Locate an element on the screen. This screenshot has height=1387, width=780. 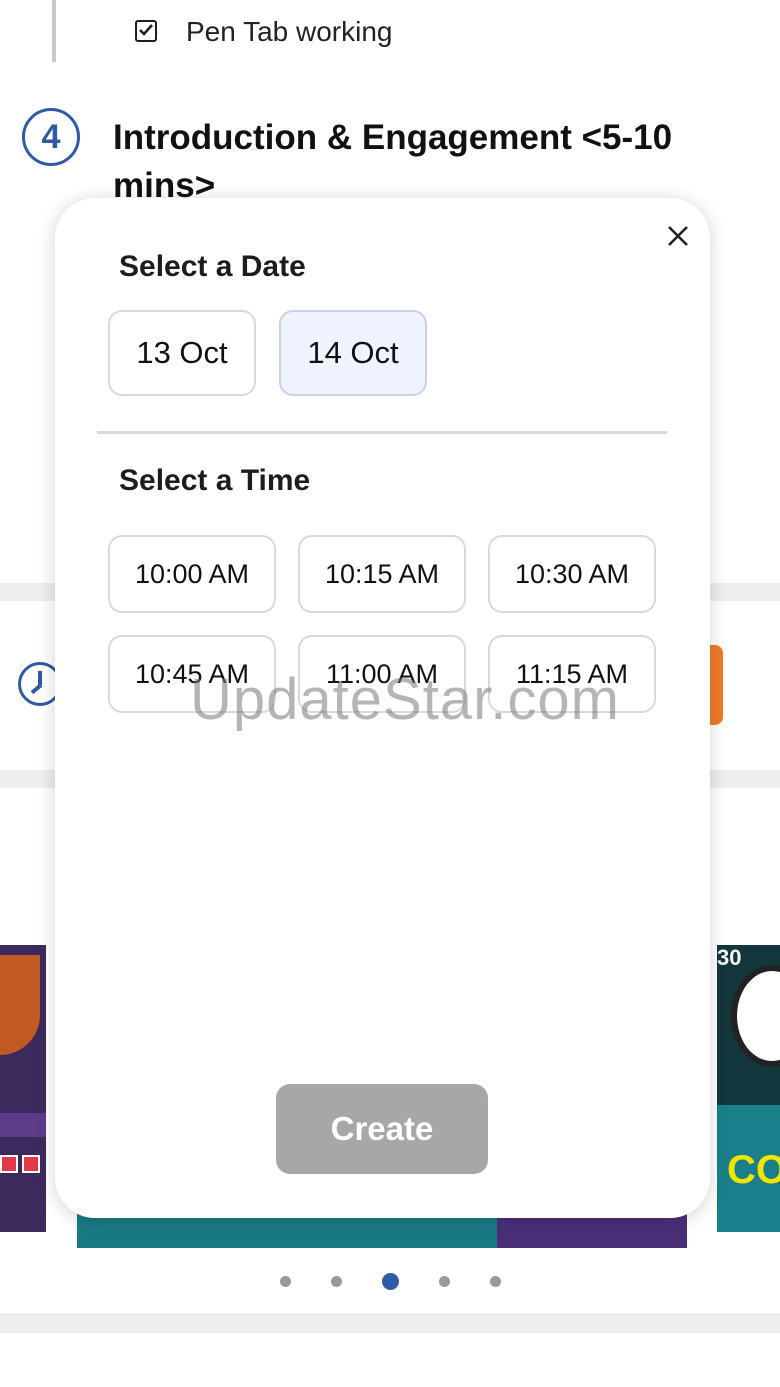
close-icon is located at coordinates (678, 236).